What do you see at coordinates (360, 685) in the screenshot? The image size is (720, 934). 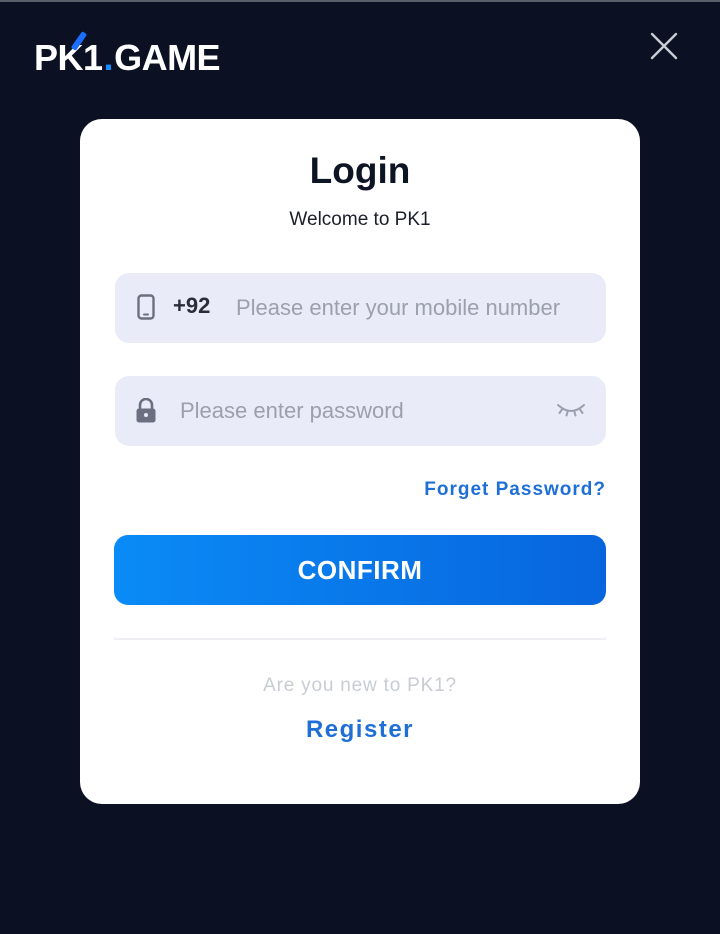 I see `new-user-text: Are you new to PK1?` at bounding box center [360, 685].